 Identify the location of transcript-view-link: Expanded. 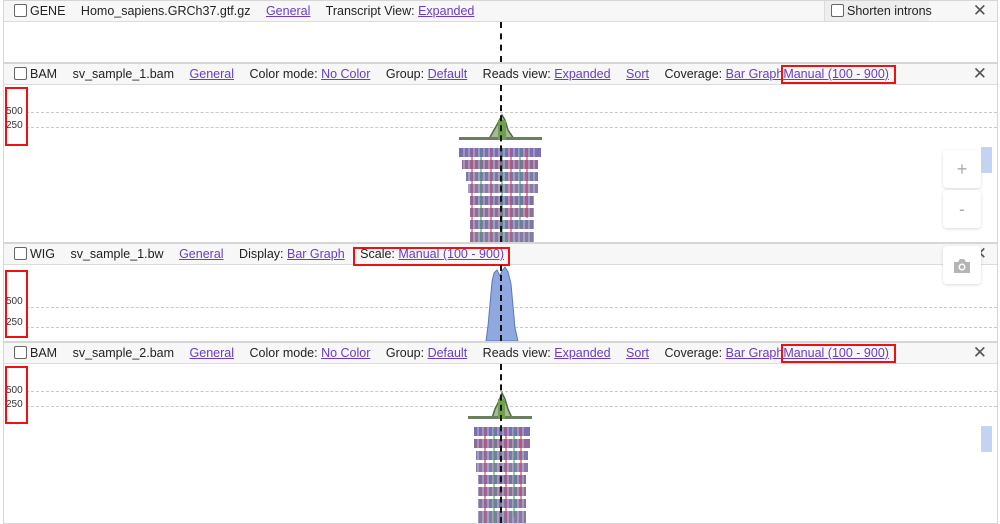
(446, 11).